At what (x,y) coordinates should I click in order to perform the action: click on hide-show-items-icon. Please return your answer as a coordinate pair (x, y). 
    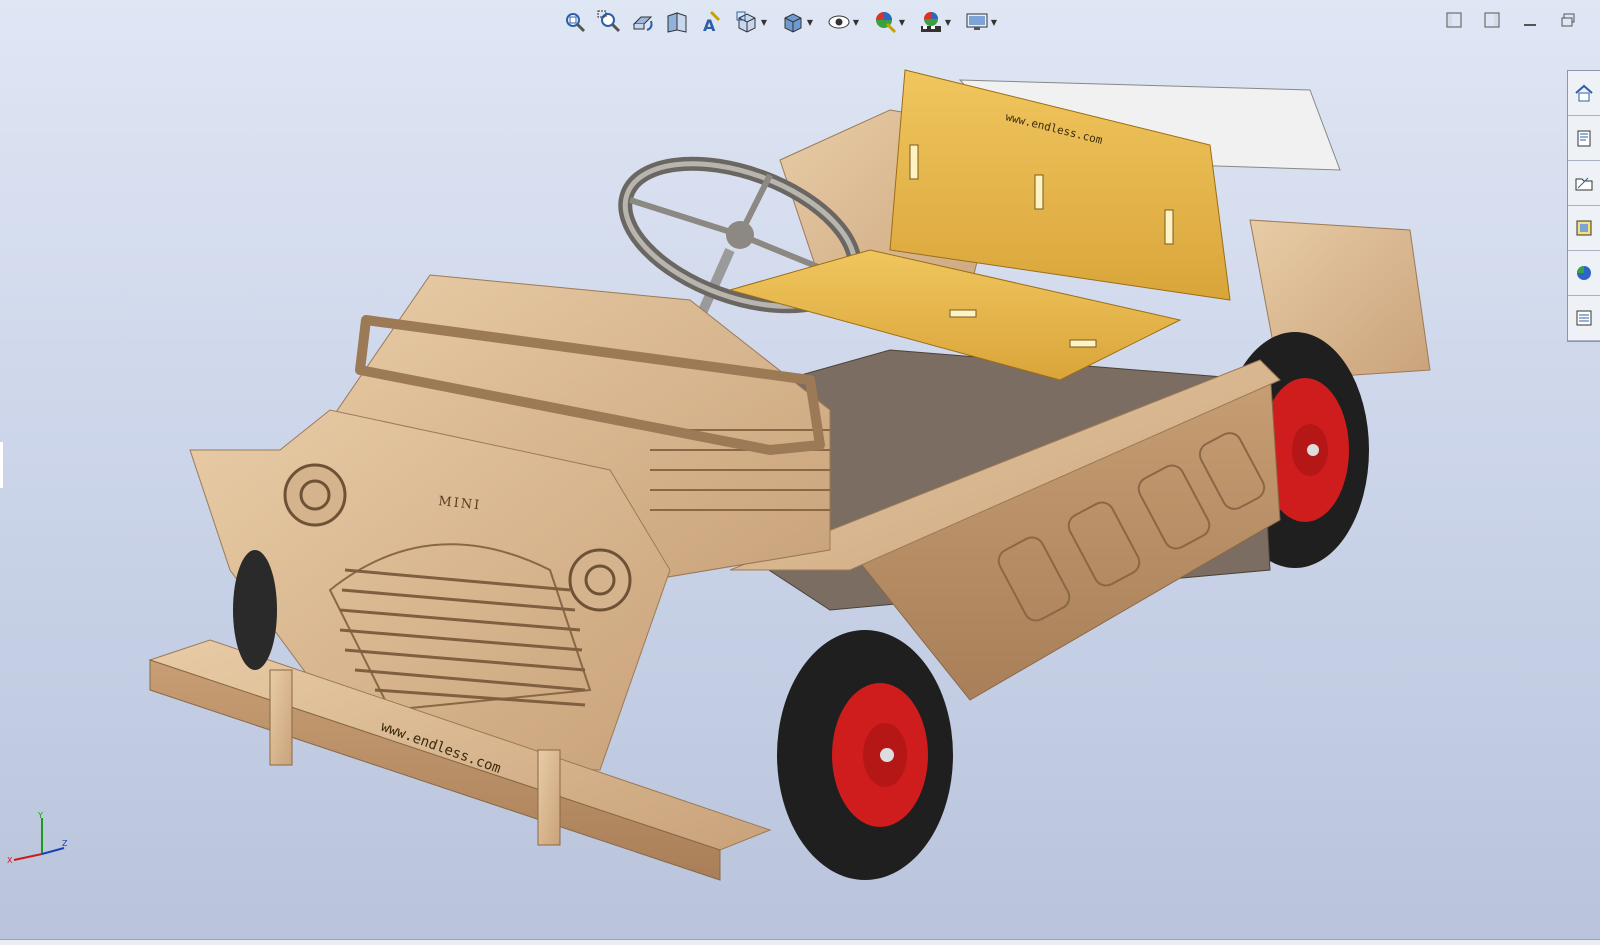
    Looking at the image, I should click on (839, 22).